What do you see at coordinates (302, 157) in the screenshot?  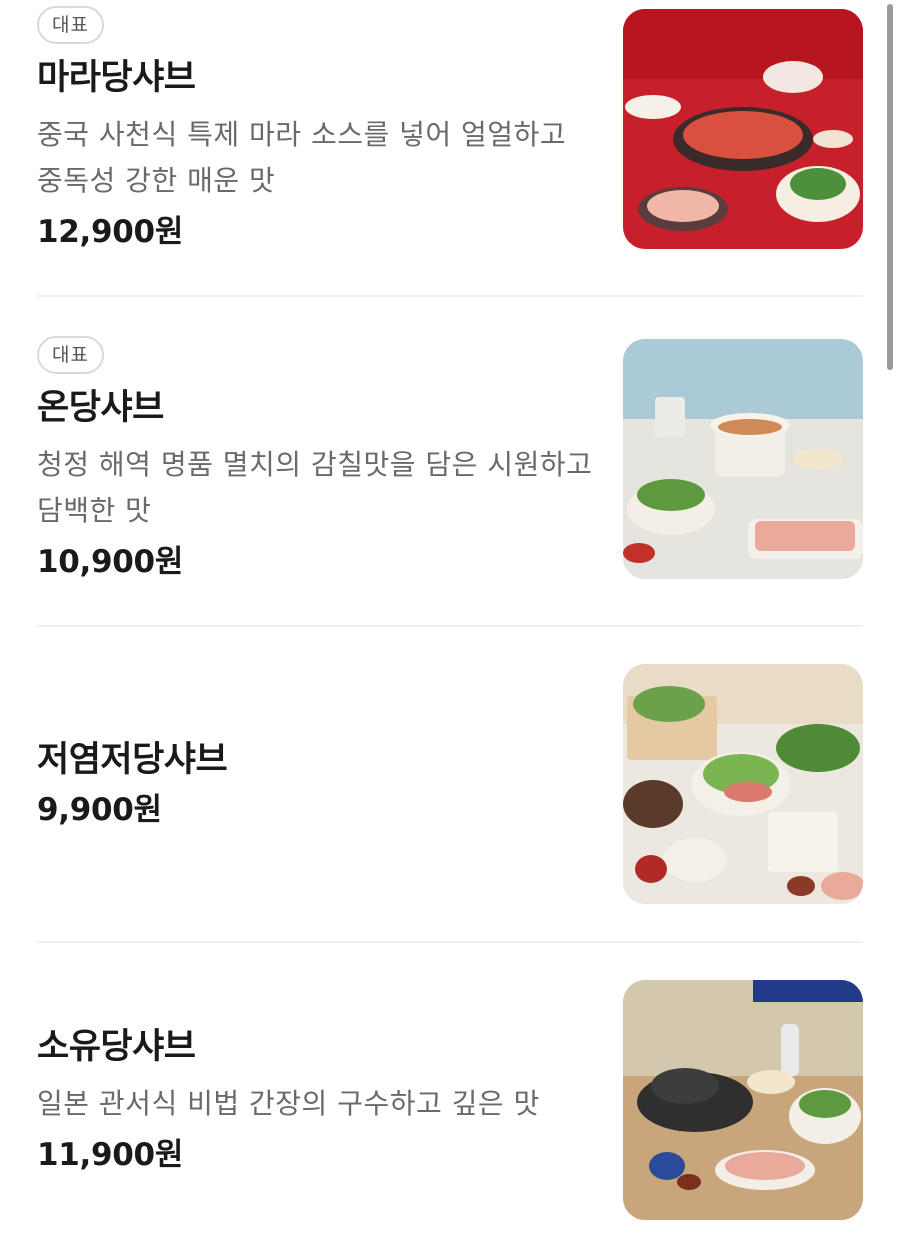 I see `menu-item-description: 중국 사천식 특제 마라 소스를 넣어 얼얼하고 중독성 강한 매운 맛` at bounding box center [302, 157].